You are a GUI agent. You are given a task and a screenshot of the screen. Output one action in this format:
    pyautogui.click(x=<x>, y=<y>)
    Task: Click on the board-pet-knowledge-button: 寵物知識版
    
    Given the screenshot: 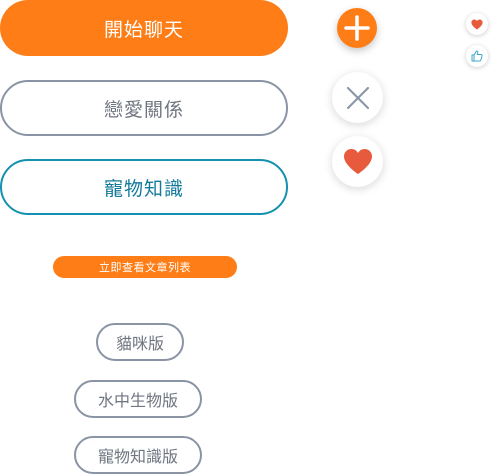 What is the action you would take?
    pyautogui.click(x=138, y=455)
    